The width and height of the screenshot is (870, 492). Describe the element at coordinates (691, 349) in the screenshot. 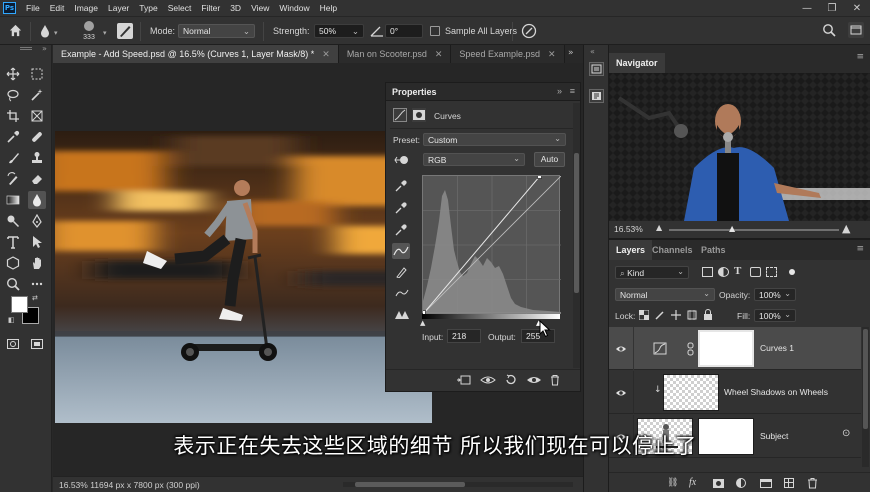

I see `mask-link-icon` at that location.